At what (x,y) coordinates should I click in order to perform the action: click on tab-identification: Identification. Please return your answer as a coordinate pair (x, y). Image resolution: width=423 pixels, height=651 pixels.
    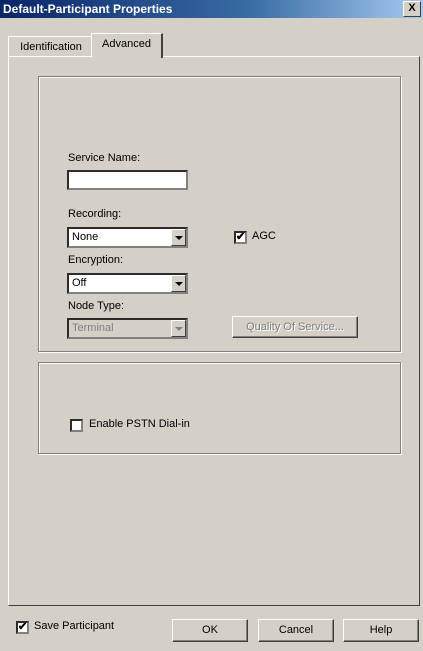
    Looking at the image, I should click on (51, 46).